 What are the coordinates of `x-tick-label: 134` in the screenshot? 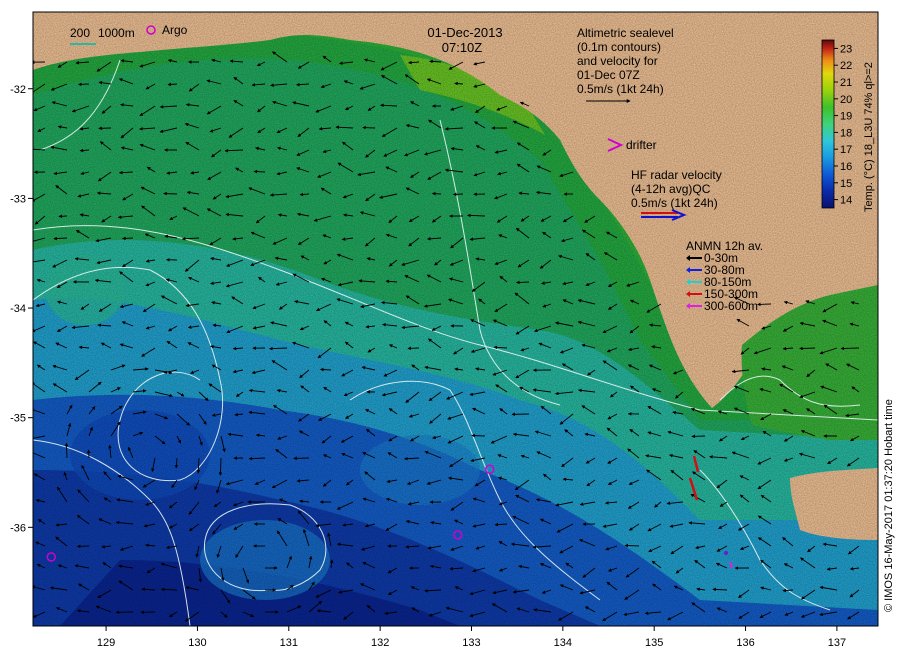 It's located at (563, 643).